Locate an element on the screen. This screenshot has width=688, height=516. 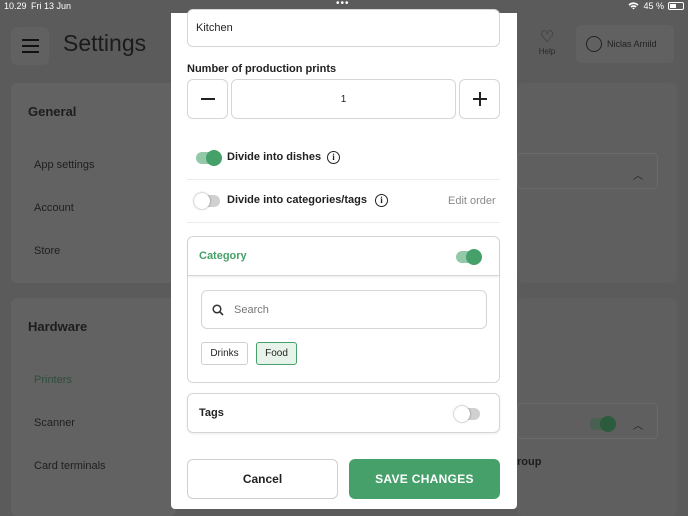
battery-percent: 45 % is located at coordinates (653, 6).